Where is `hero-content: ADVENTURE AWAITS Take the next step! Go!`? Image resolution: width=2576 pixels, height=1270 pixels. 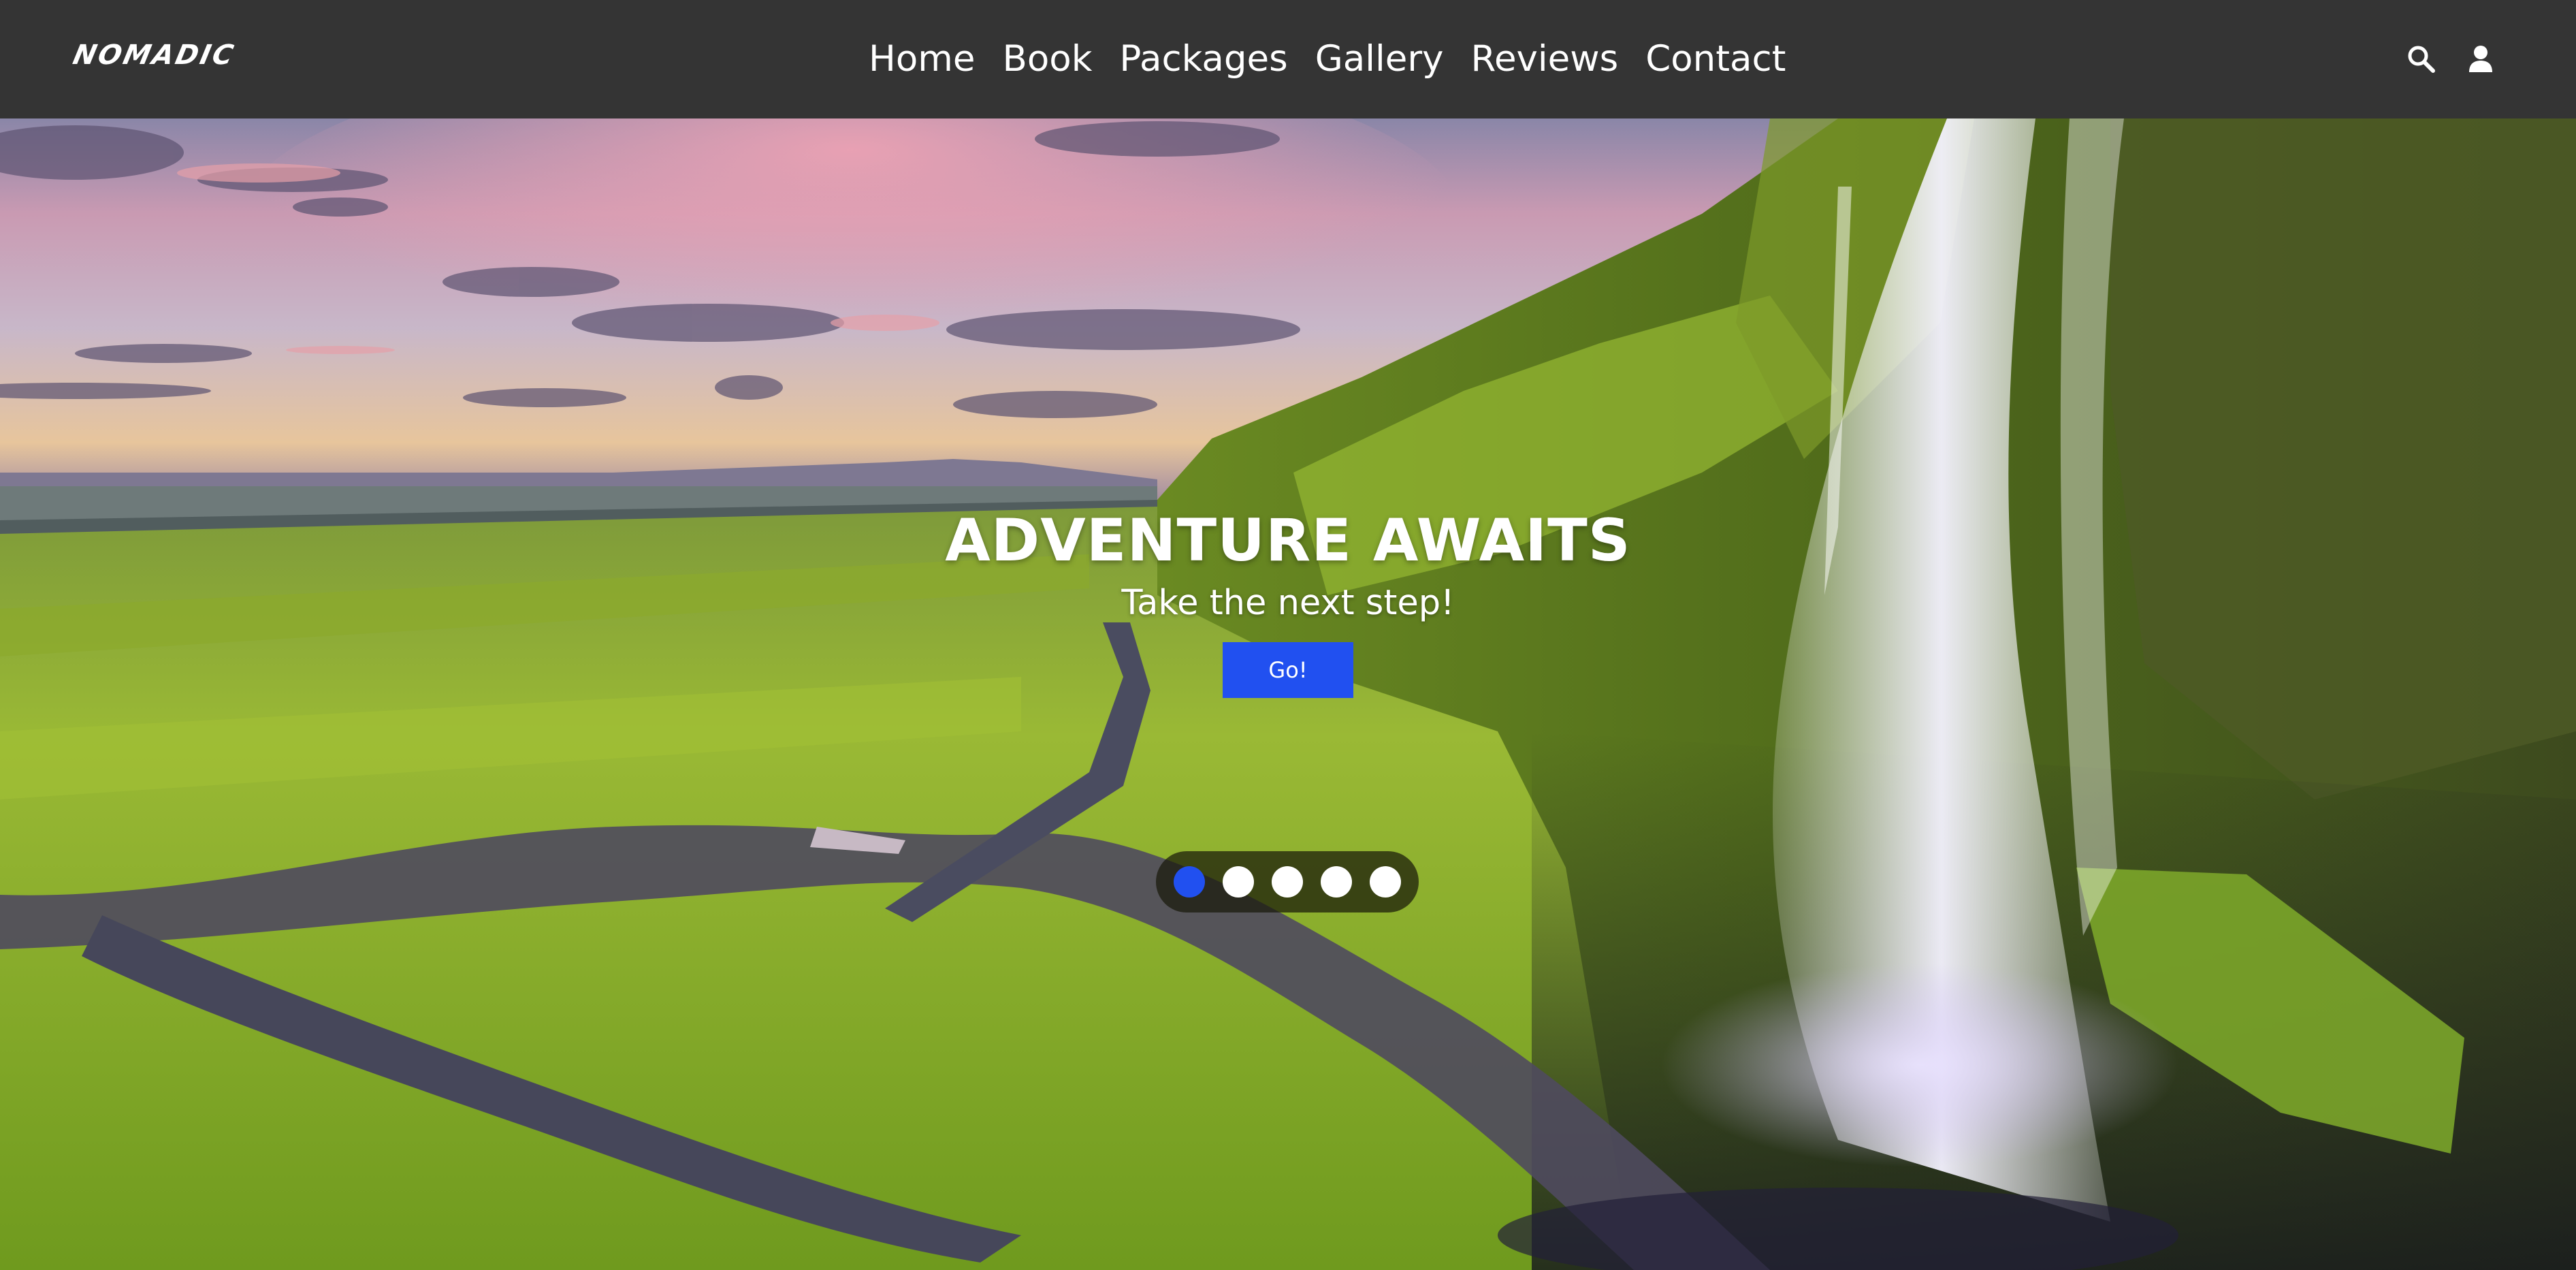 hero-content: ADVENTURE AWAITS Take the next step! Go! is located at coordinates (1288, 600).